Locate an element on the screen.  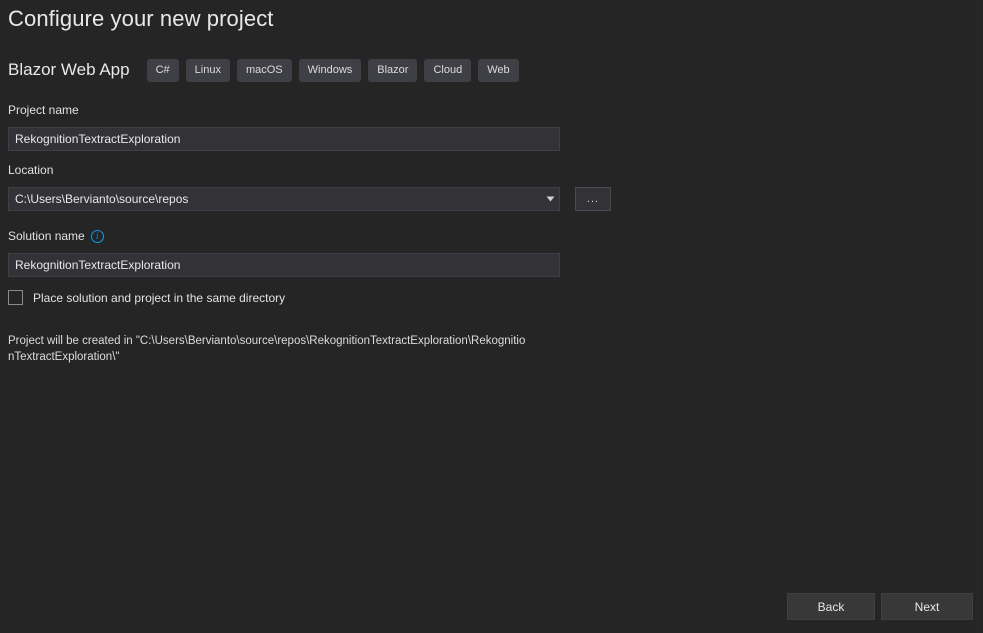
tag-blazor: Blazor is located at coordinates (393, 70).